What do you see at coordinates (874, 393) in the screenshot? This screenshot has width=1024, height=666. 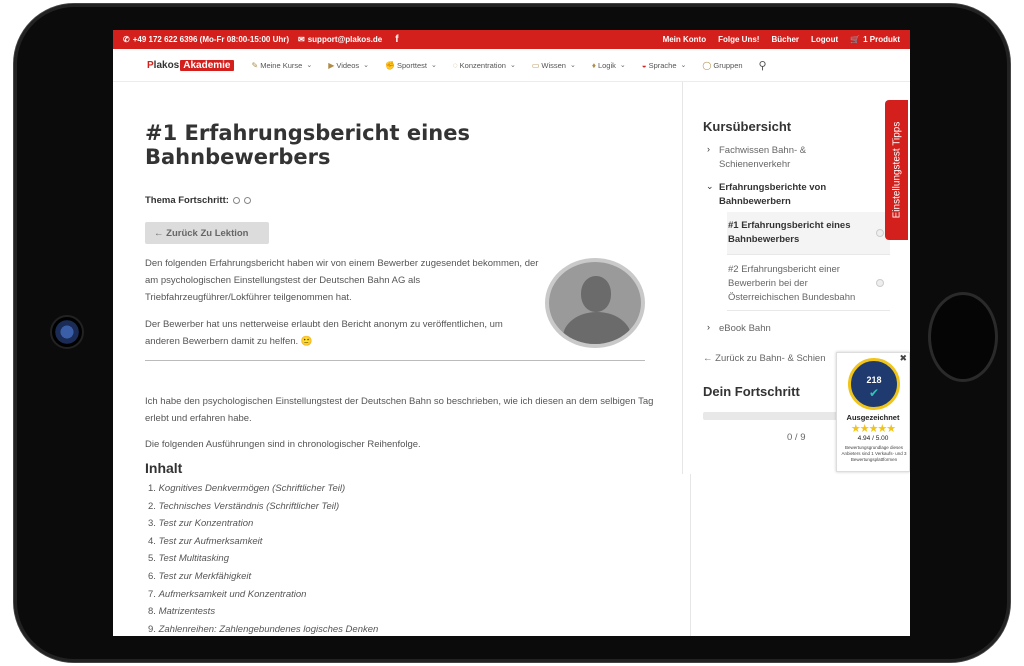 I see `check-icon: ✔` at bounding box center [874, 393].